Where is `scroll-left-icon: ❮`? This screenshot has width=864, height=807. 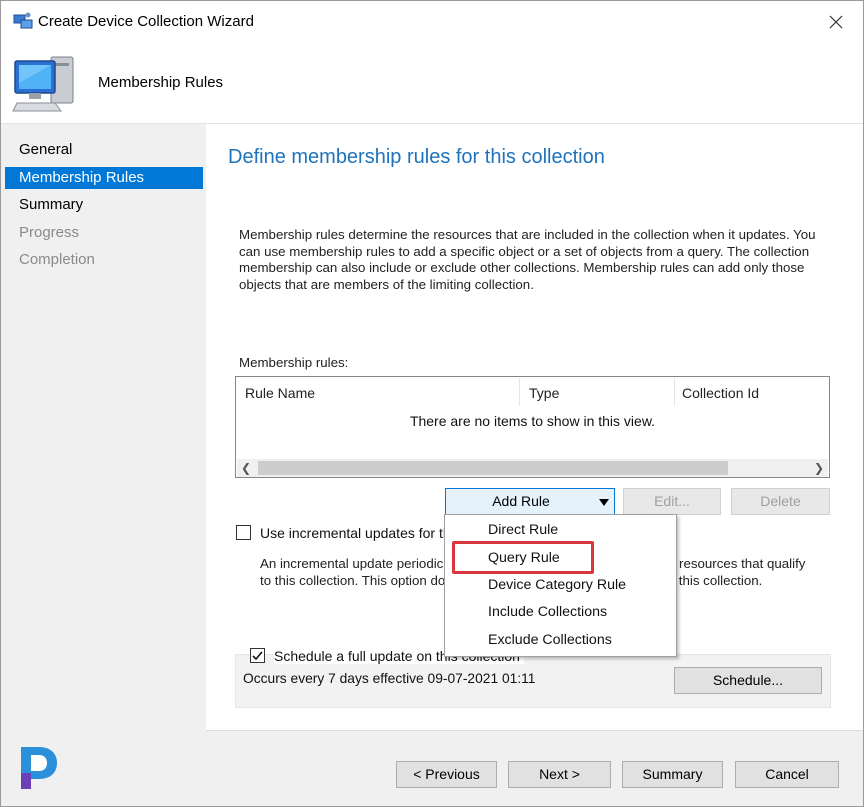 scroll-left-icon: ❮ is located at coordinates (246, 468).